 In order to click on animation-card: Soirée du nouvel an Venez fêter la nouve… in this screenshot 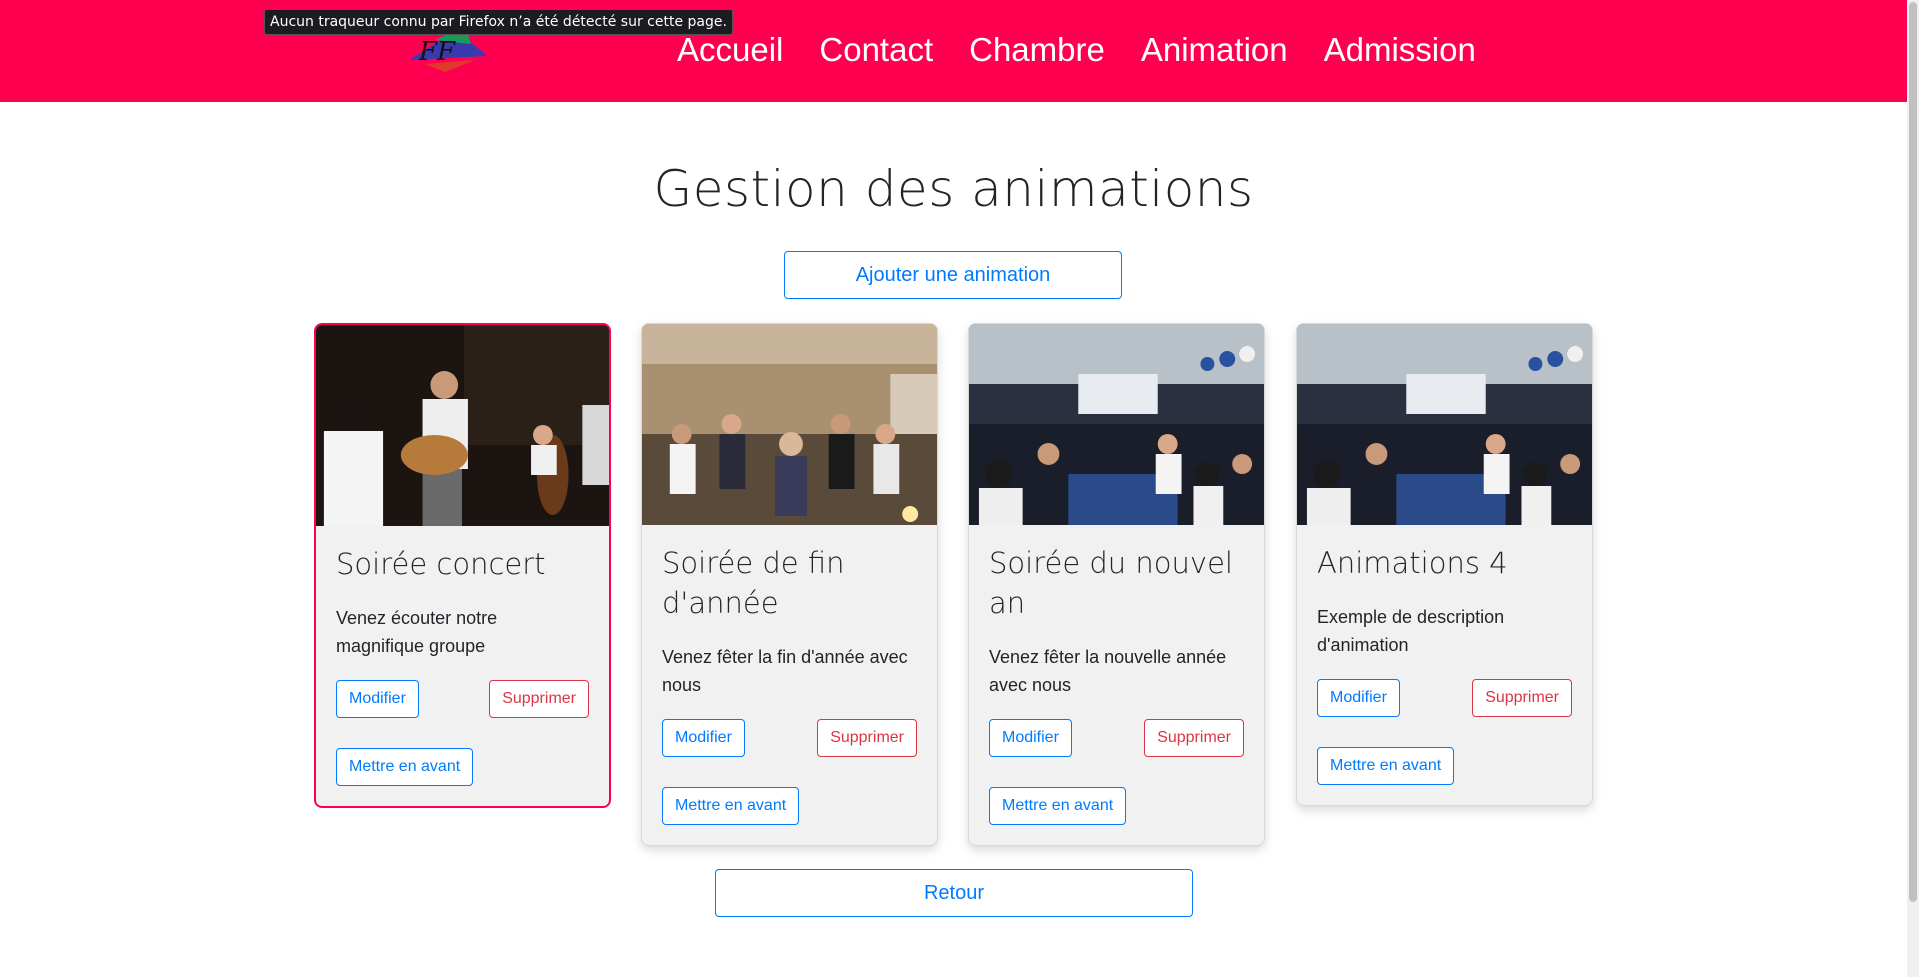, I will do `click(1116, 584)`.